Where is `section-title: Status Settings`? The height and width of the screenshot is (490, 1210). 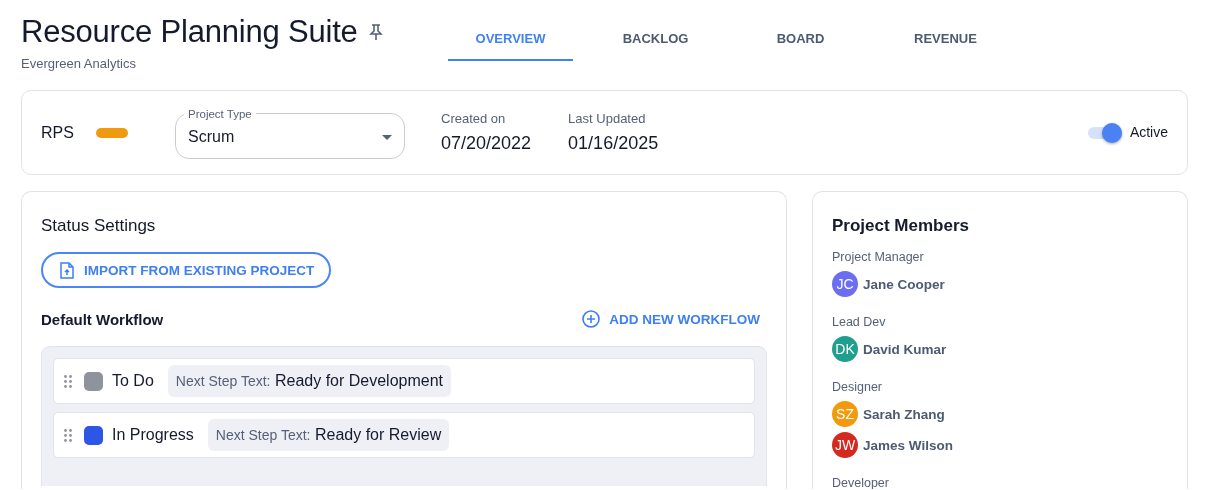 section-title: Status Settings is located at coordinates (99, 226).